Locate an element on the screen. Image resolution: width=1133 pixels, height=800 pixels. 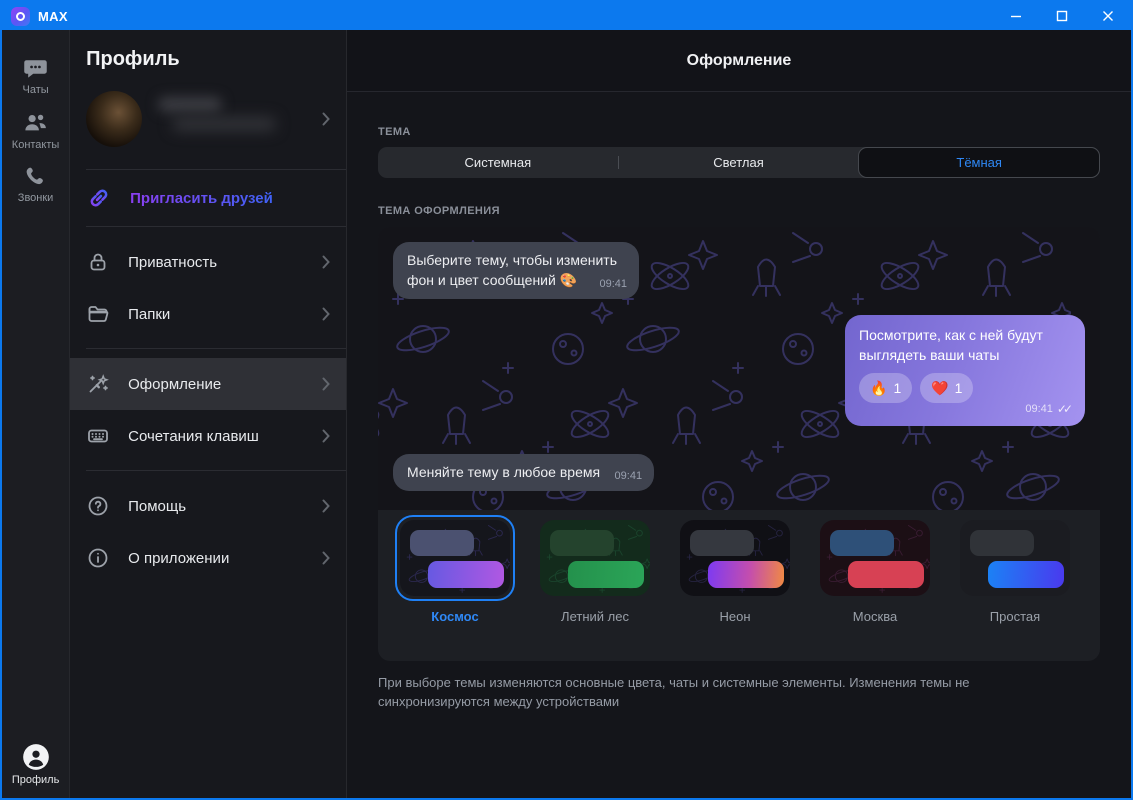
theme-segmented-control: Системная Светлая Тёмная is located at coordinates (739, 162).